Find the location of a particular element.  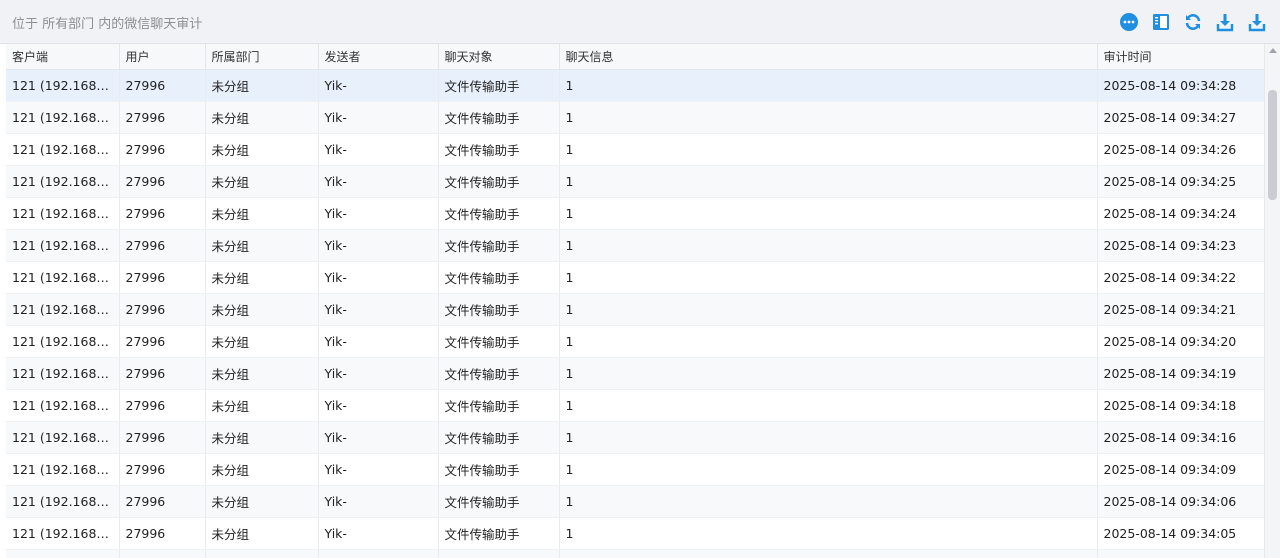

column-header-client: 客户端 is located at coordinates (63, 57).